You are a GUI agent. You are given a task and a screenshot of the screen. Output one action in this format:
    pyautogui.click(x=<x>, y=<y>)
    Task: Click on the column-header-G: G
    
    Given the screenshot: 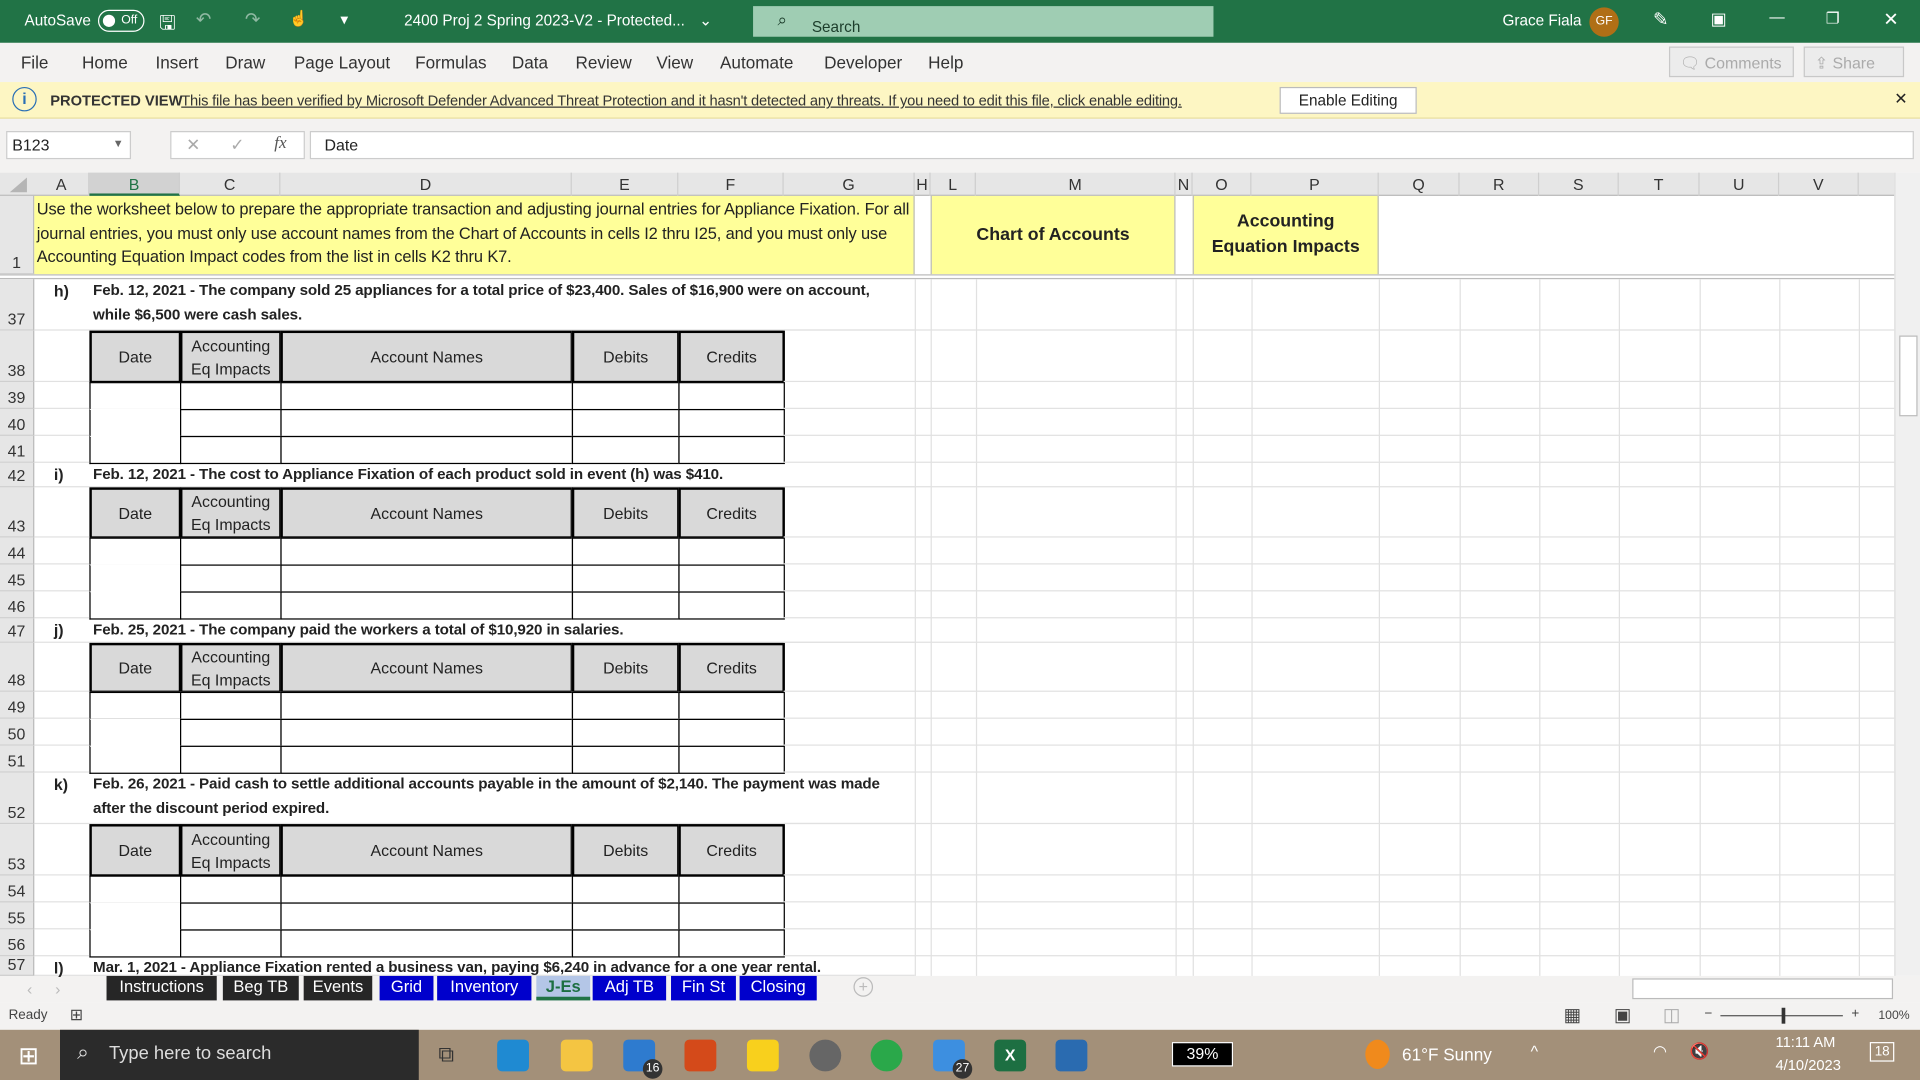 What is the action you would take?
    pyautogui.click(x=849, y=184)
    